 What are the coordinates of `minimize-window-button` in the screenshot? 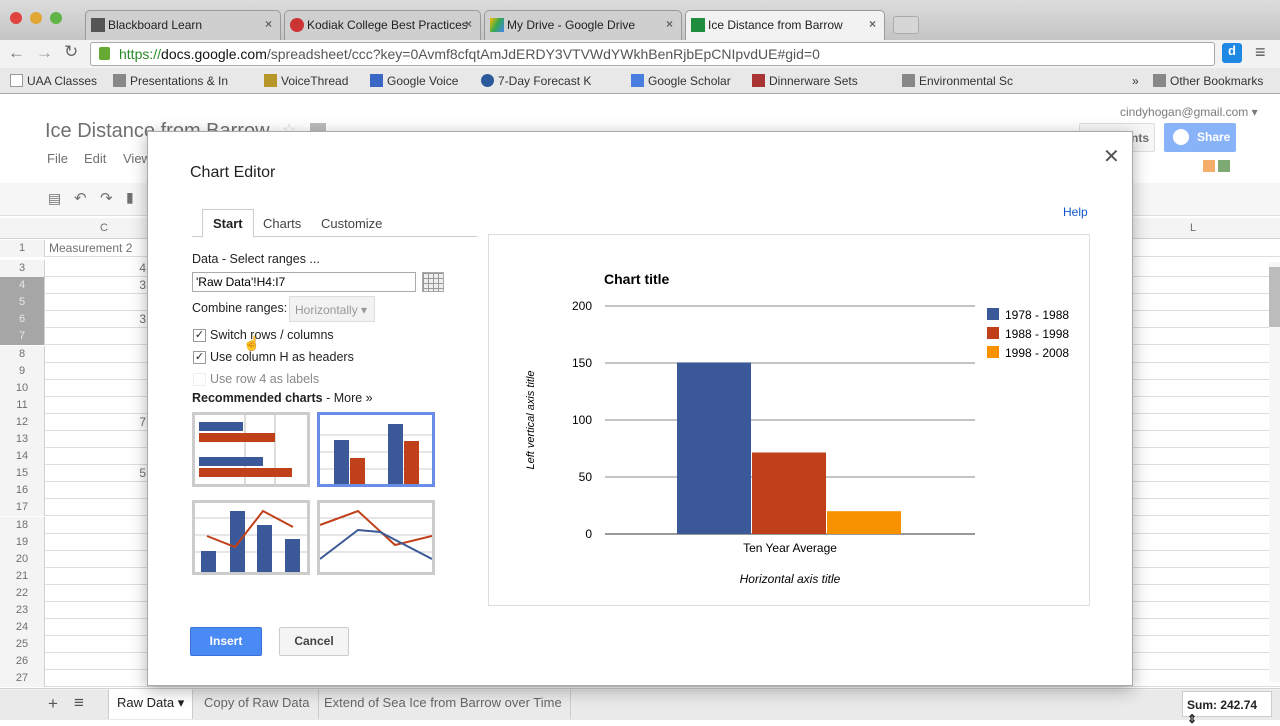 It's located at (36, 18).